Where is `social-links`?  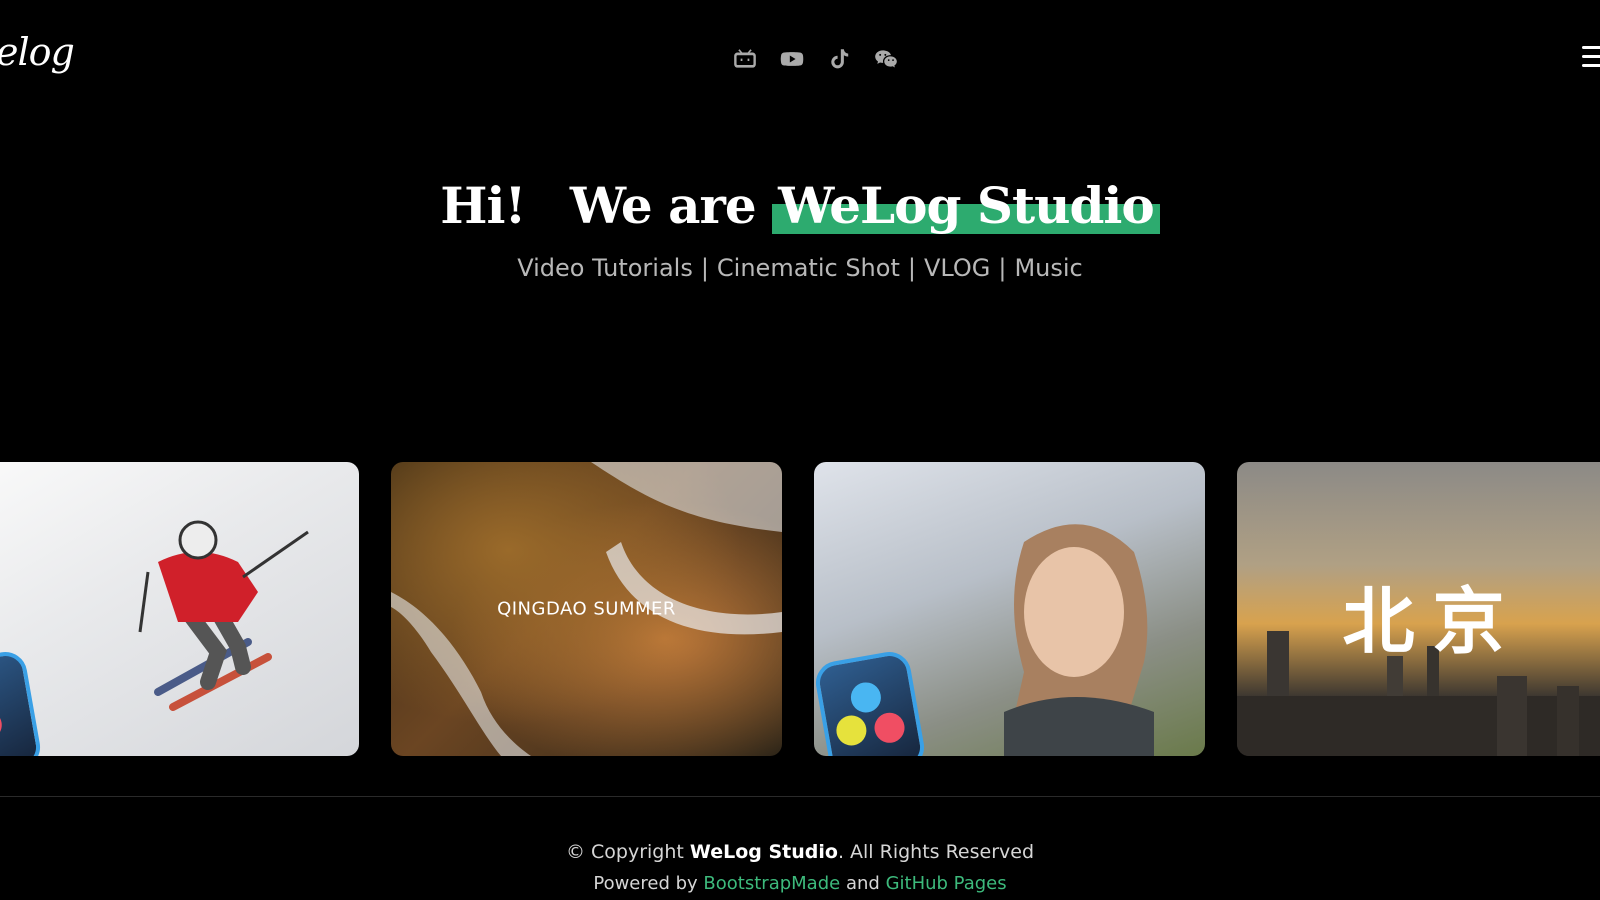 social-links is located at coordinates (815, 59).